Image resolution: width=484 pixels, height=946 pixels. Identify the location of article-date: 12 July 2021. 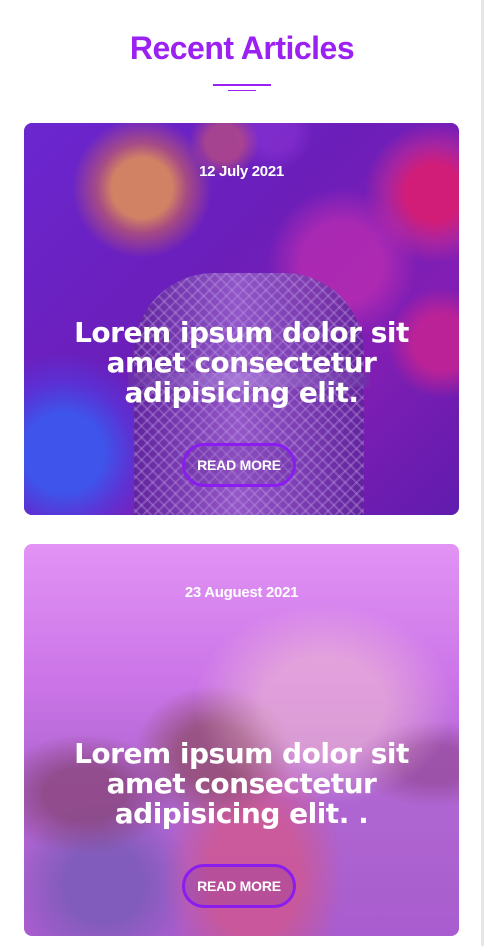
(241, 171).